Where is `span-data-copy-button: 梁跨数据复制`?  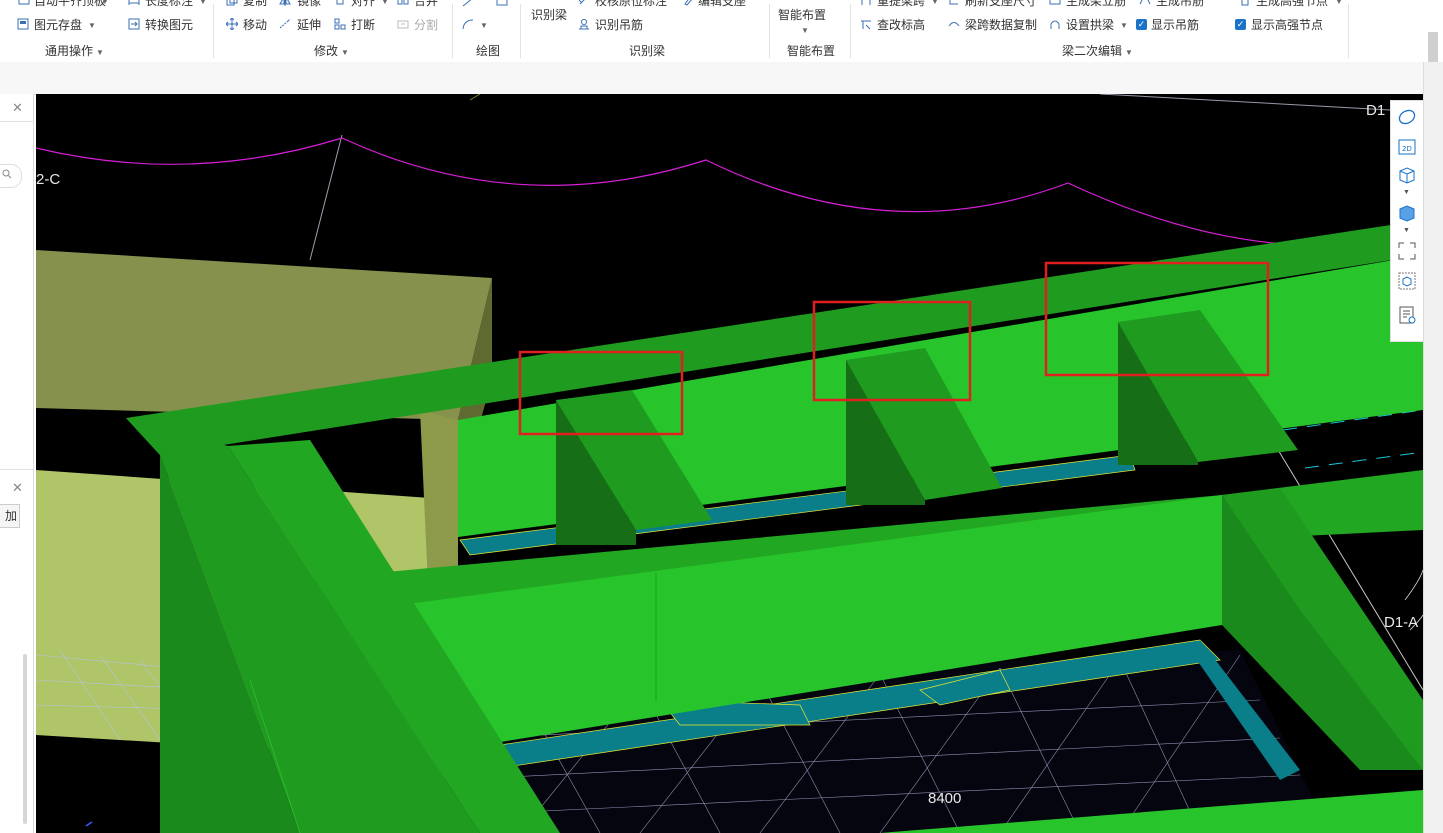
span-data-copy-button: 梁跨数据复制 is located at coordinates (1001, 25).